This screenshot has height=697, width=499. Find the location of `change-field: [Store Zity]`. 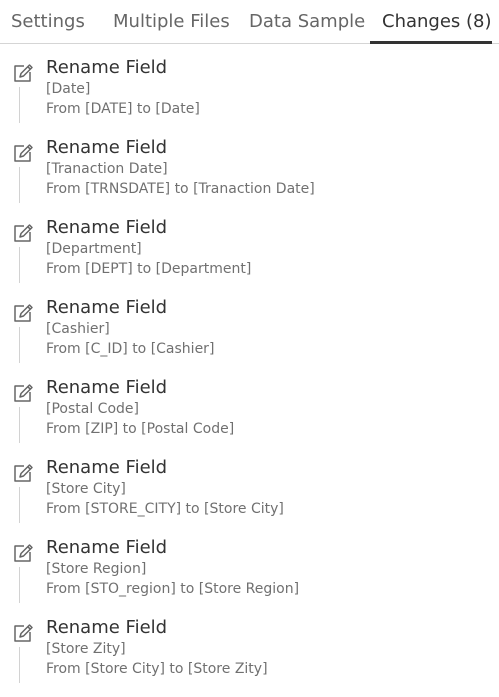

change-field: [Store Zity] is located at coordinates (86, 649).